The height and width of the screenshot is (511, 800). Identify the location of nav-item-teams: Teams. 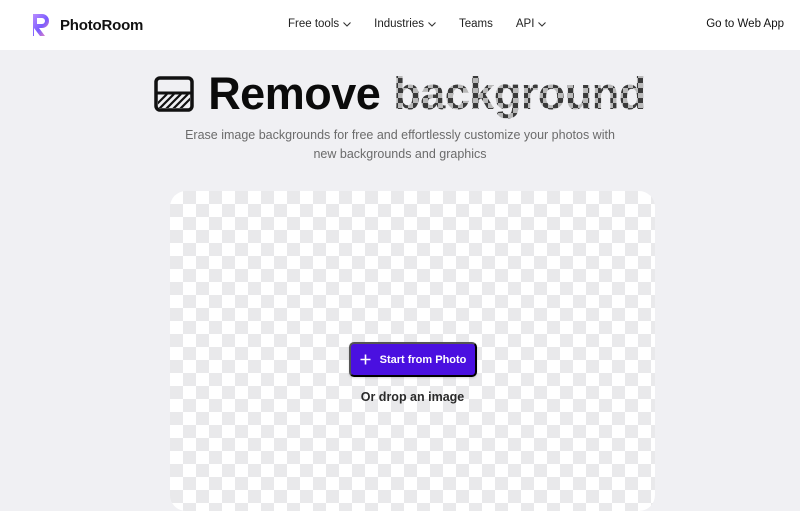
(476, 24).